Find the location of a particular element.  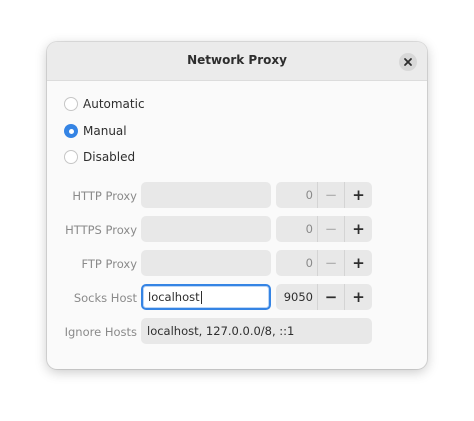

dialog-title: Network Proxy is located at coordinates (237, 60).